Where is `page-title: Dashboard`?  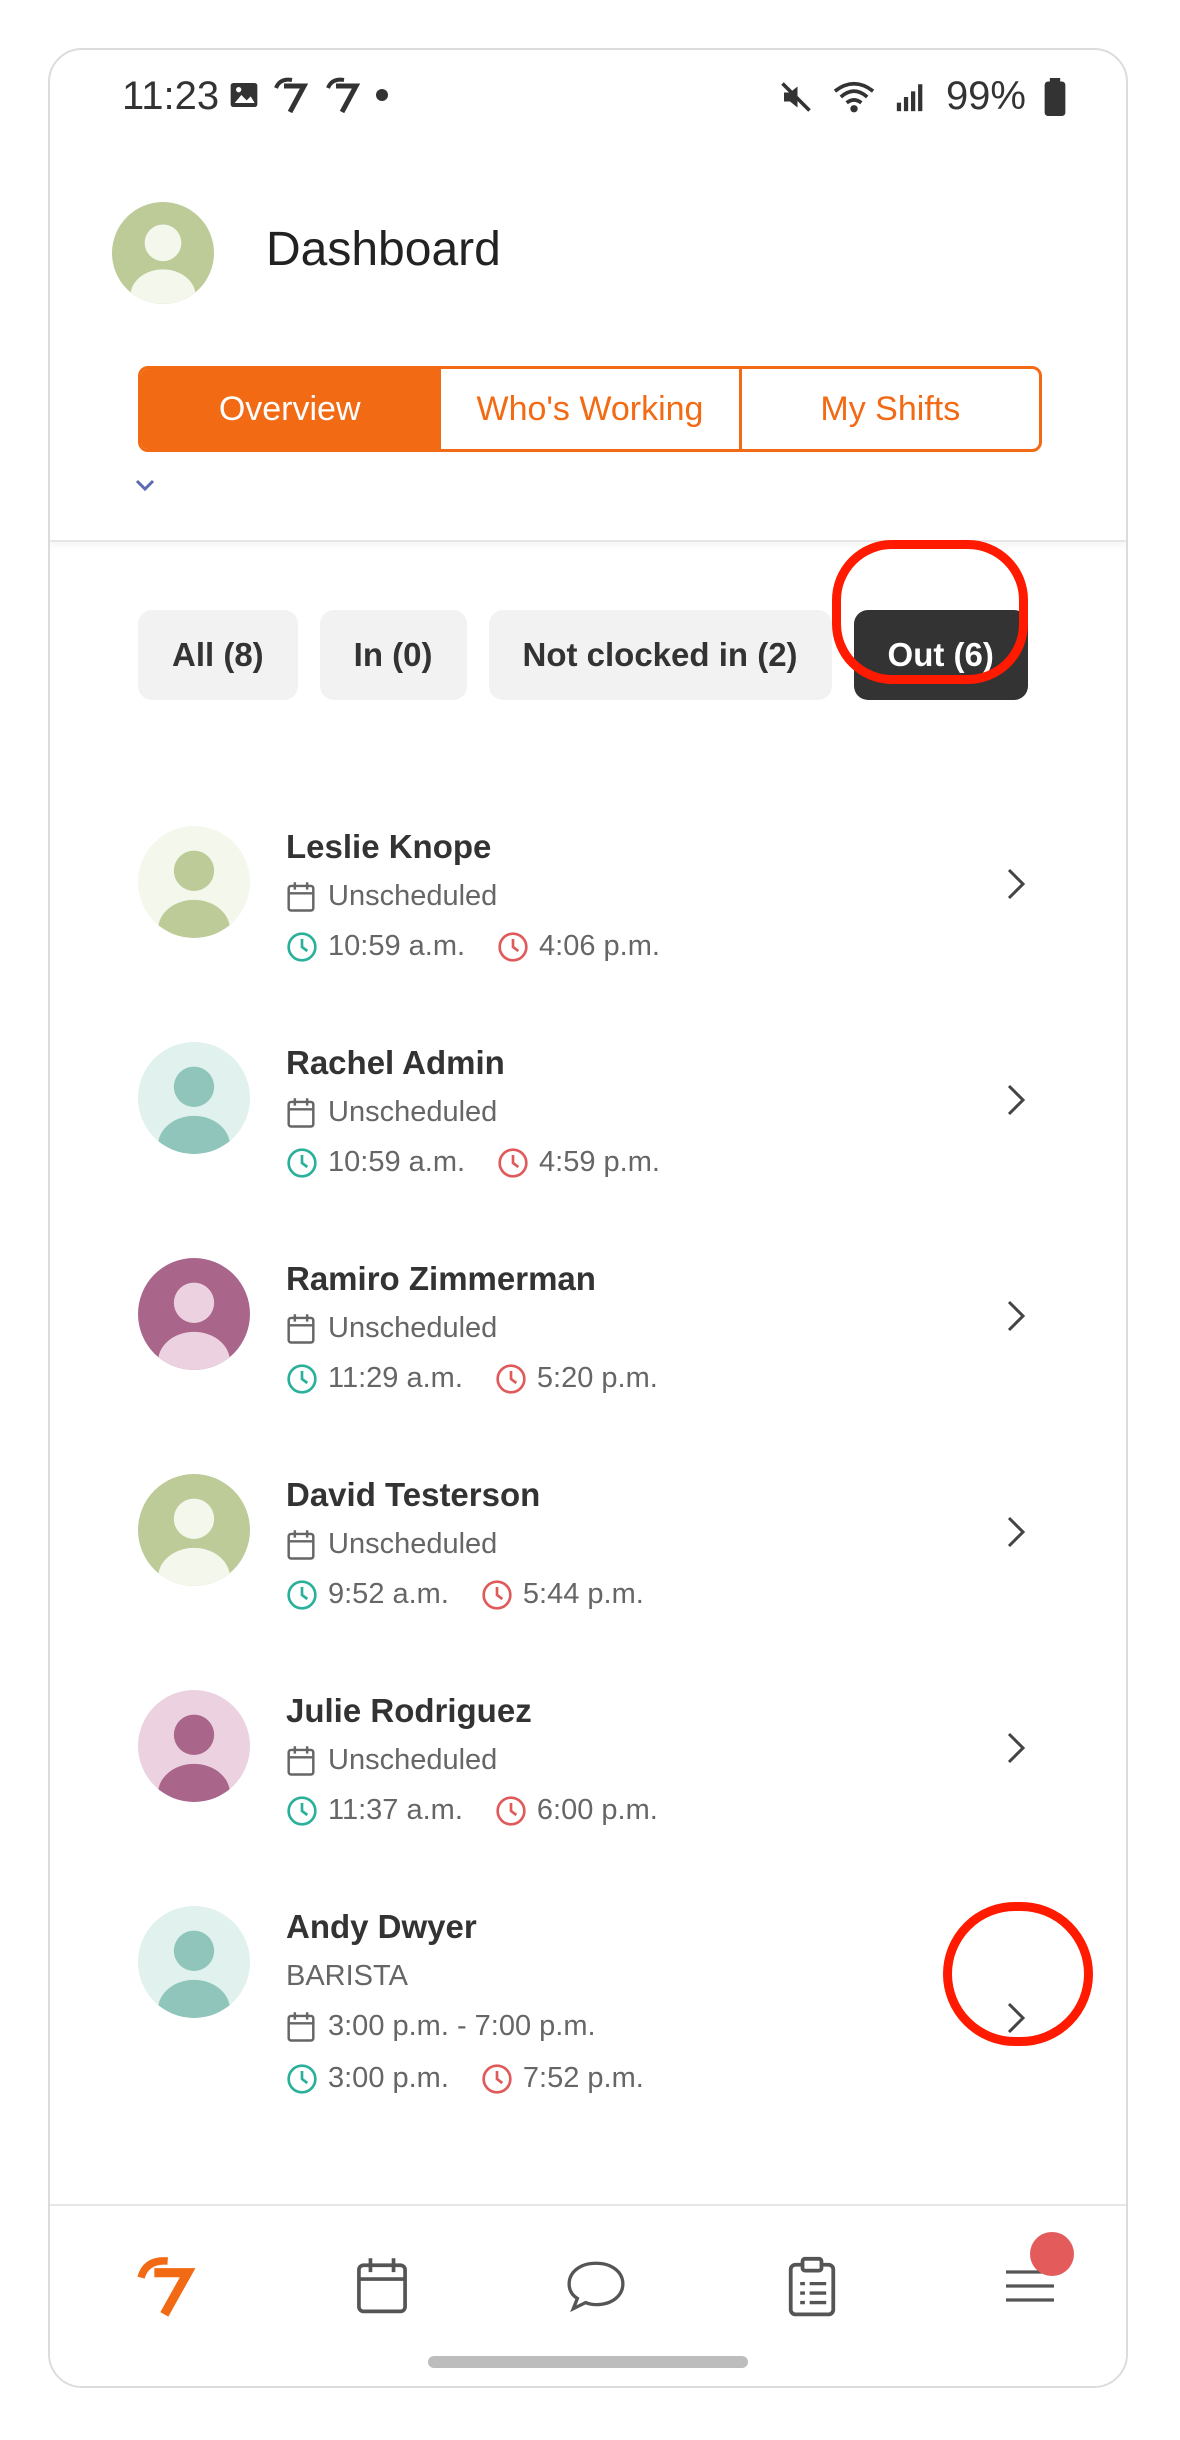 page-title: Dashboard is located at coordinates (383, 249).